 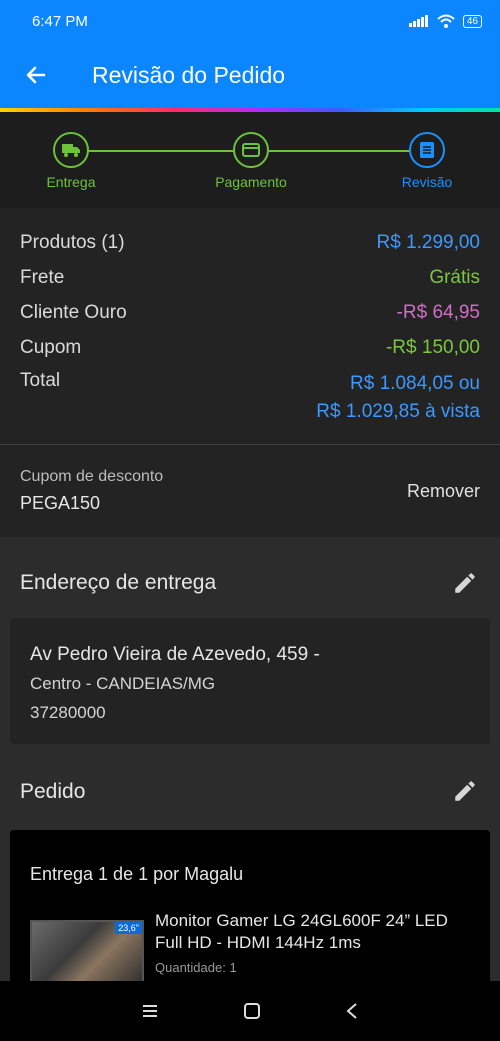 I want to click on step-entrega: Entrega, so click(x=71, y=161).